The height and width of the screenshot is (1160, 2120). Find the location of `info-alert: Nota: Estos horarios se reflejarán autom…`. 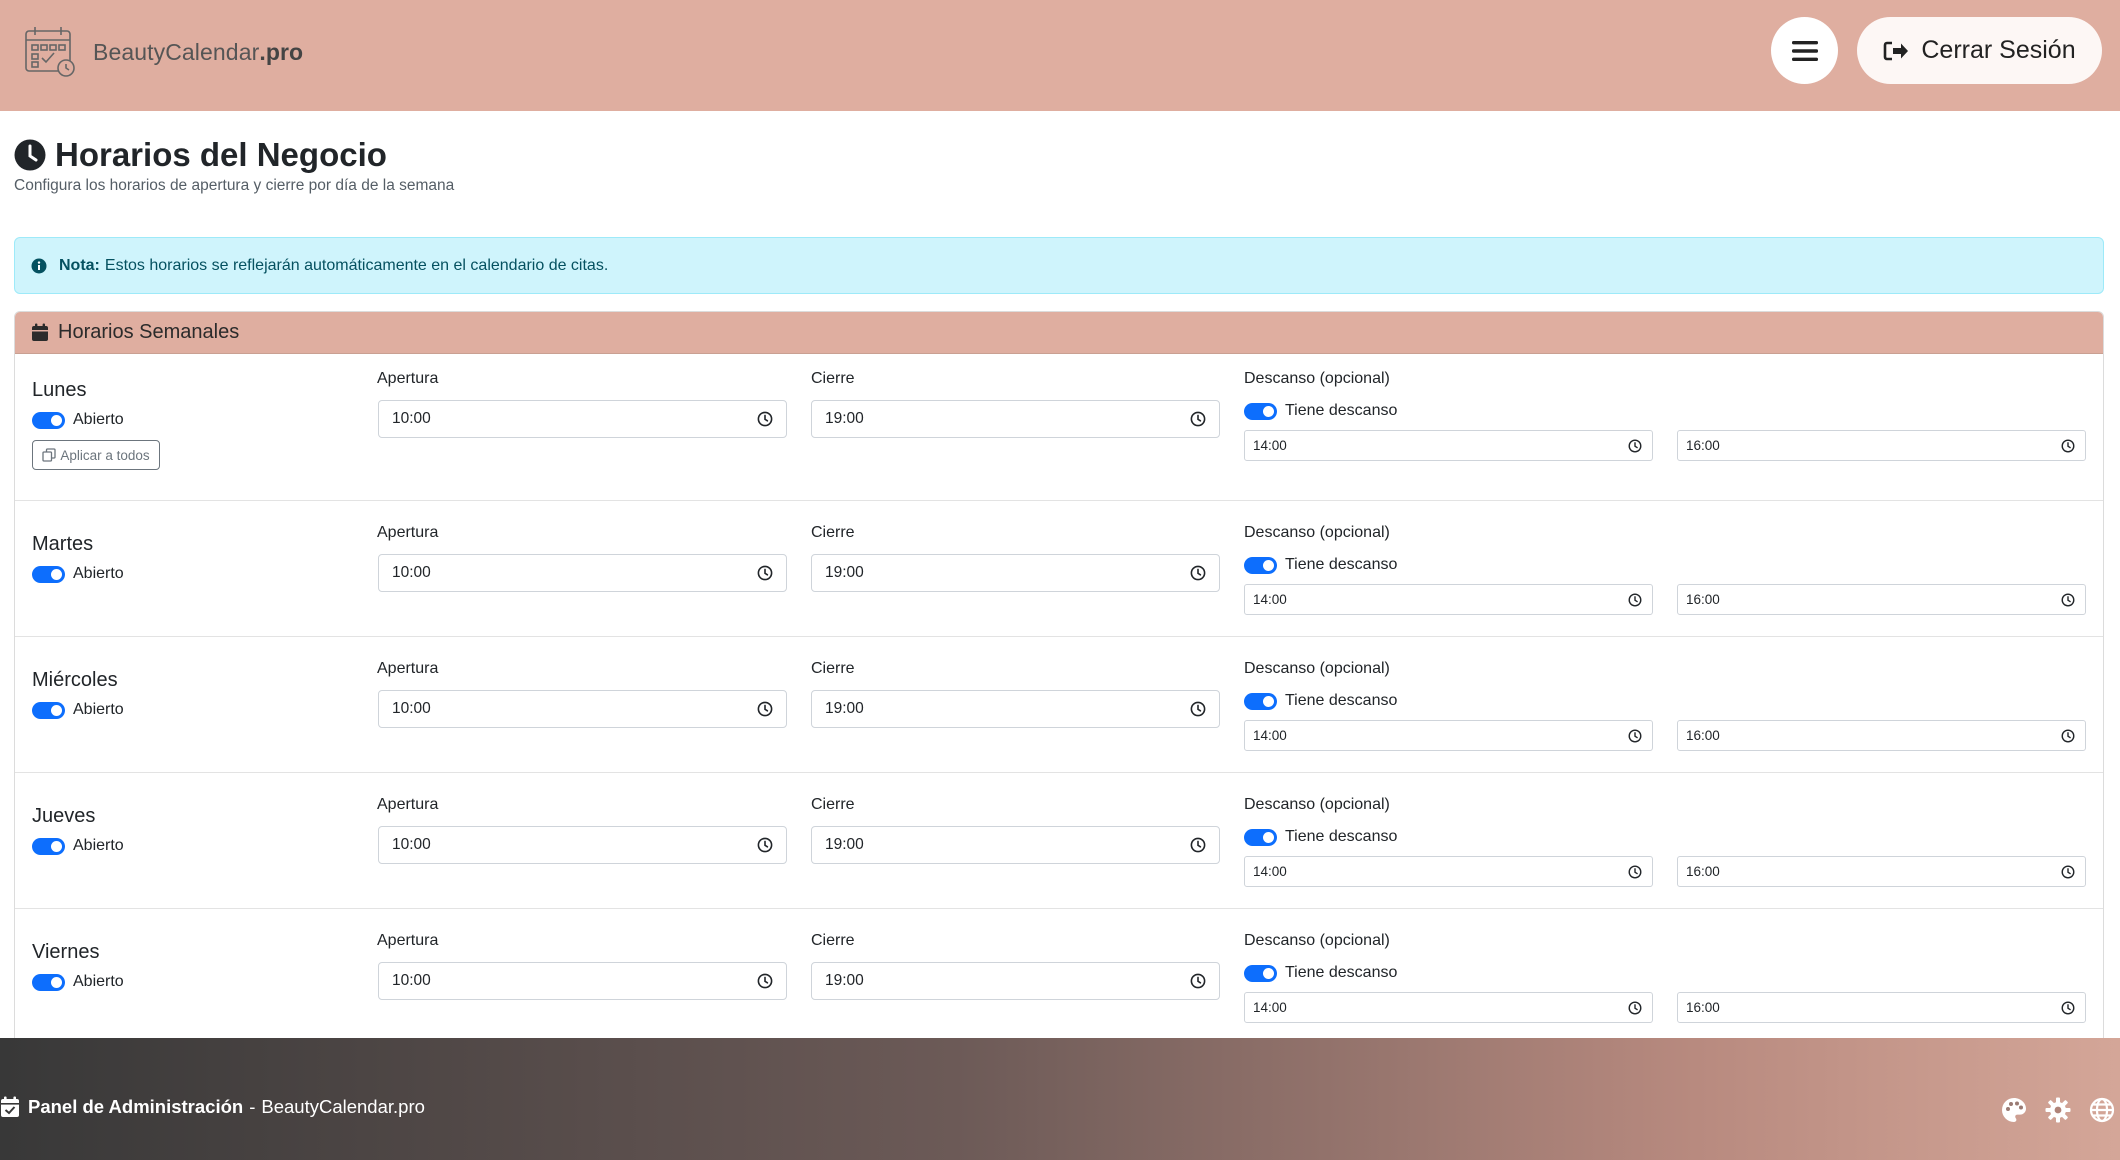

info-alert: Nota: Estos horarios se reflejarán autom… is located at coordinates (1059, 265).